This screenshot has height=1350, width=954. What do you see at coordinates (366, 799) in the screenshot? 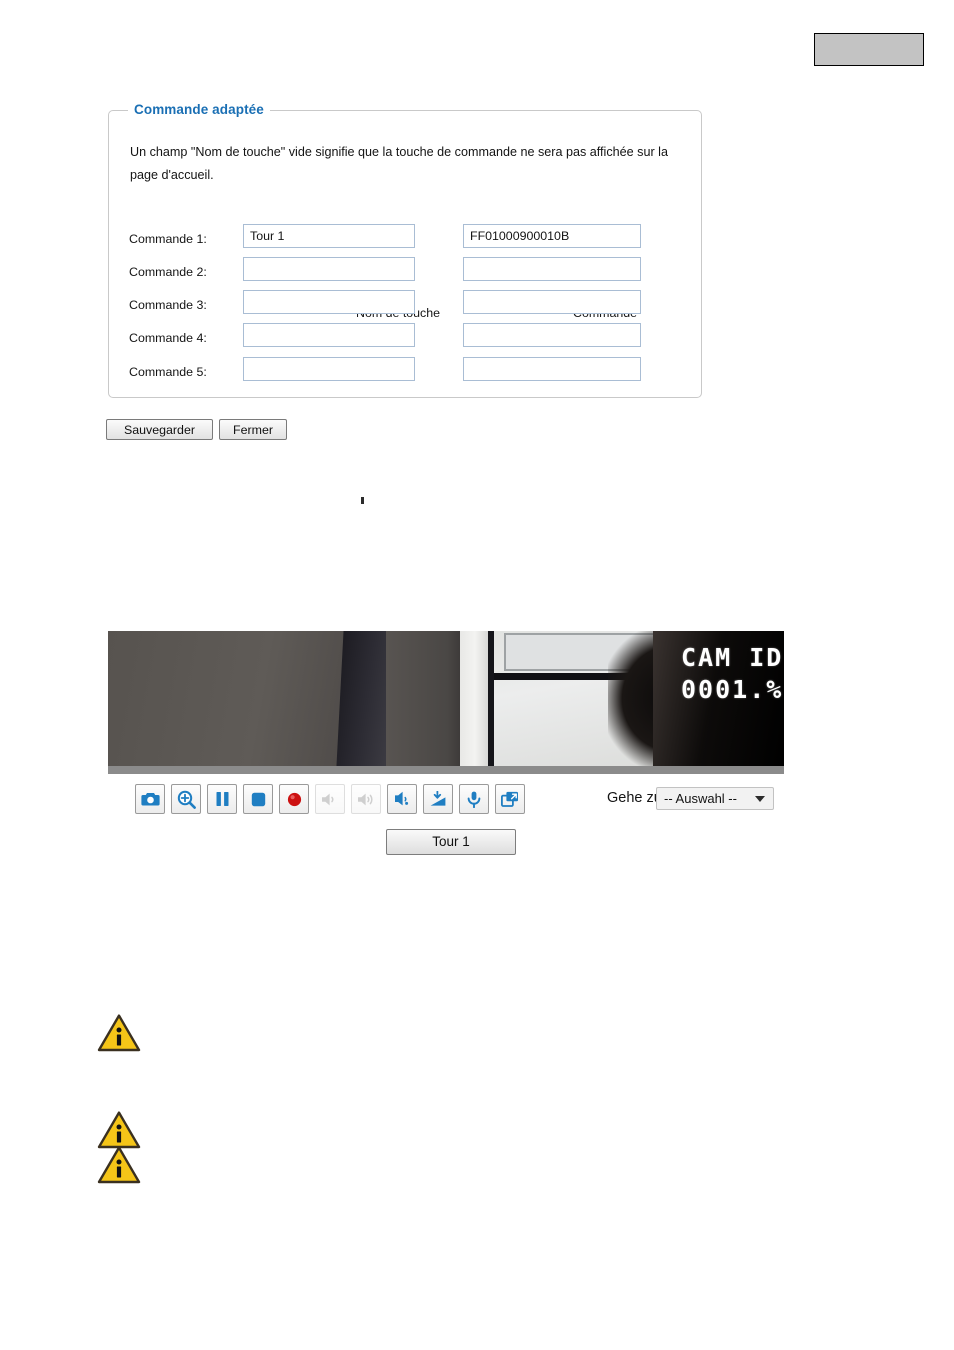
I see `volume-up-icon` at bounding box center [366, 799].